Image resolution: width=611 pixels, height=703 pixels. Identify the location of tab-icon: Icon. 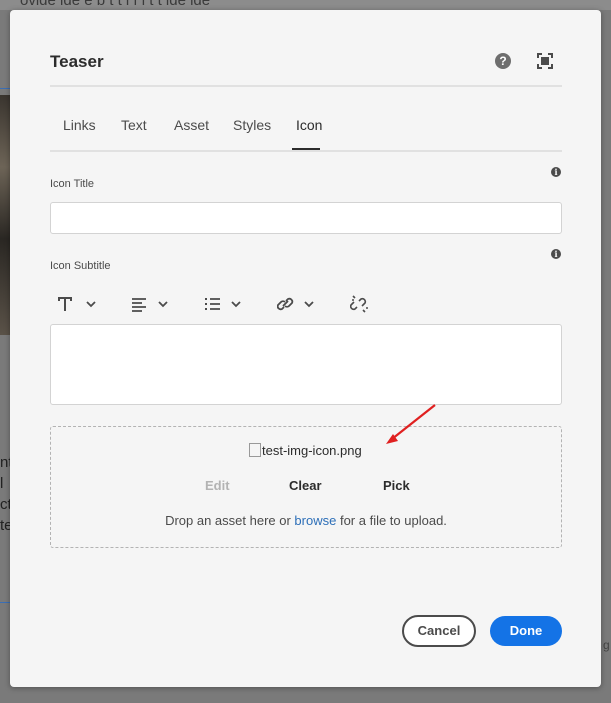
(309, 125).